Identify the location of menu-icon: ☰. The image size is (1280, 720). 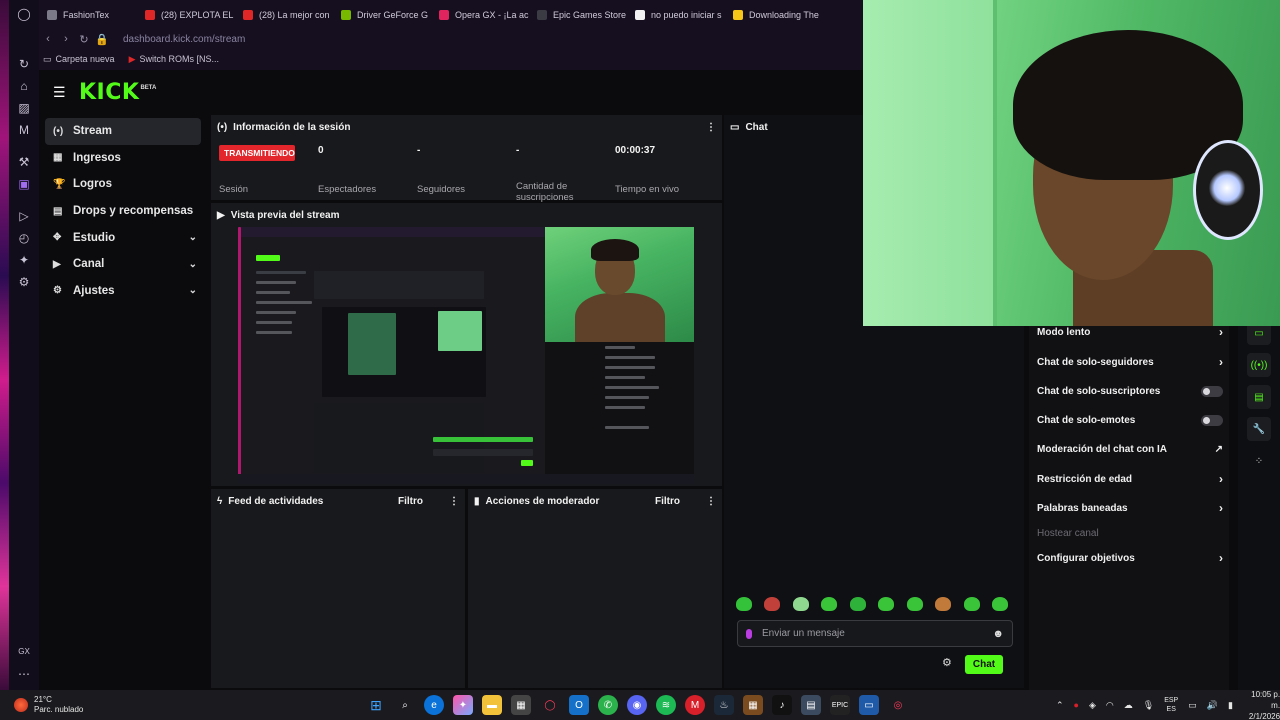
(59, 92).